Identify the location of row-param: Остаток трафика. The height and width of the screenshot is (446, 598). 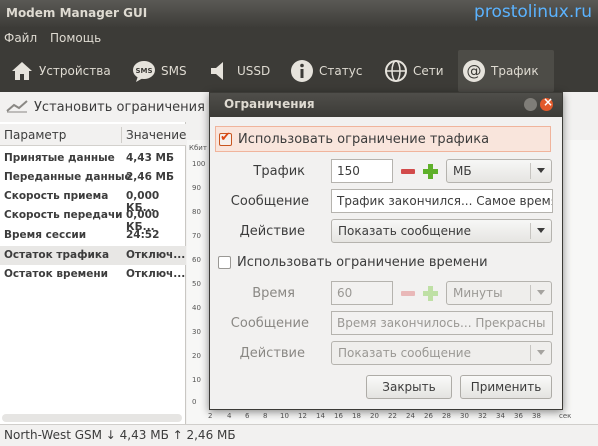
(57, 255).